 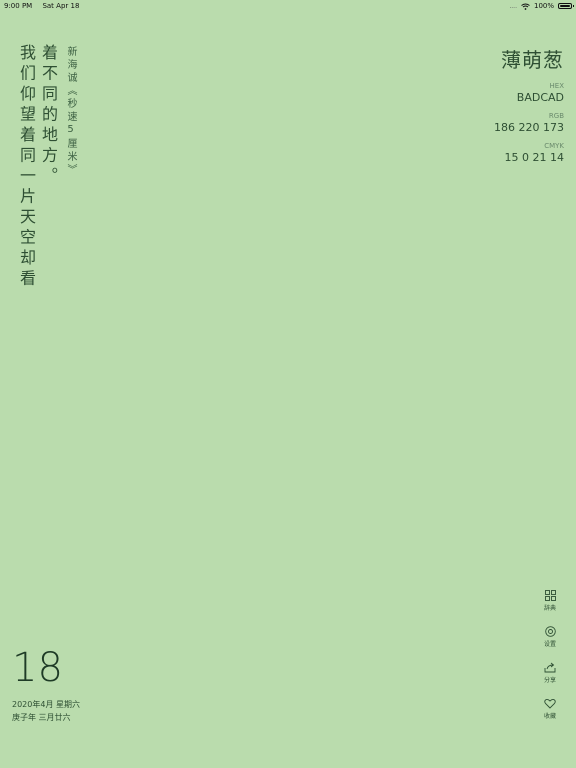 I want to click on status-bar: 9:00 PM Sat Apr 18 .... 100%, so click(x=288, y=6).